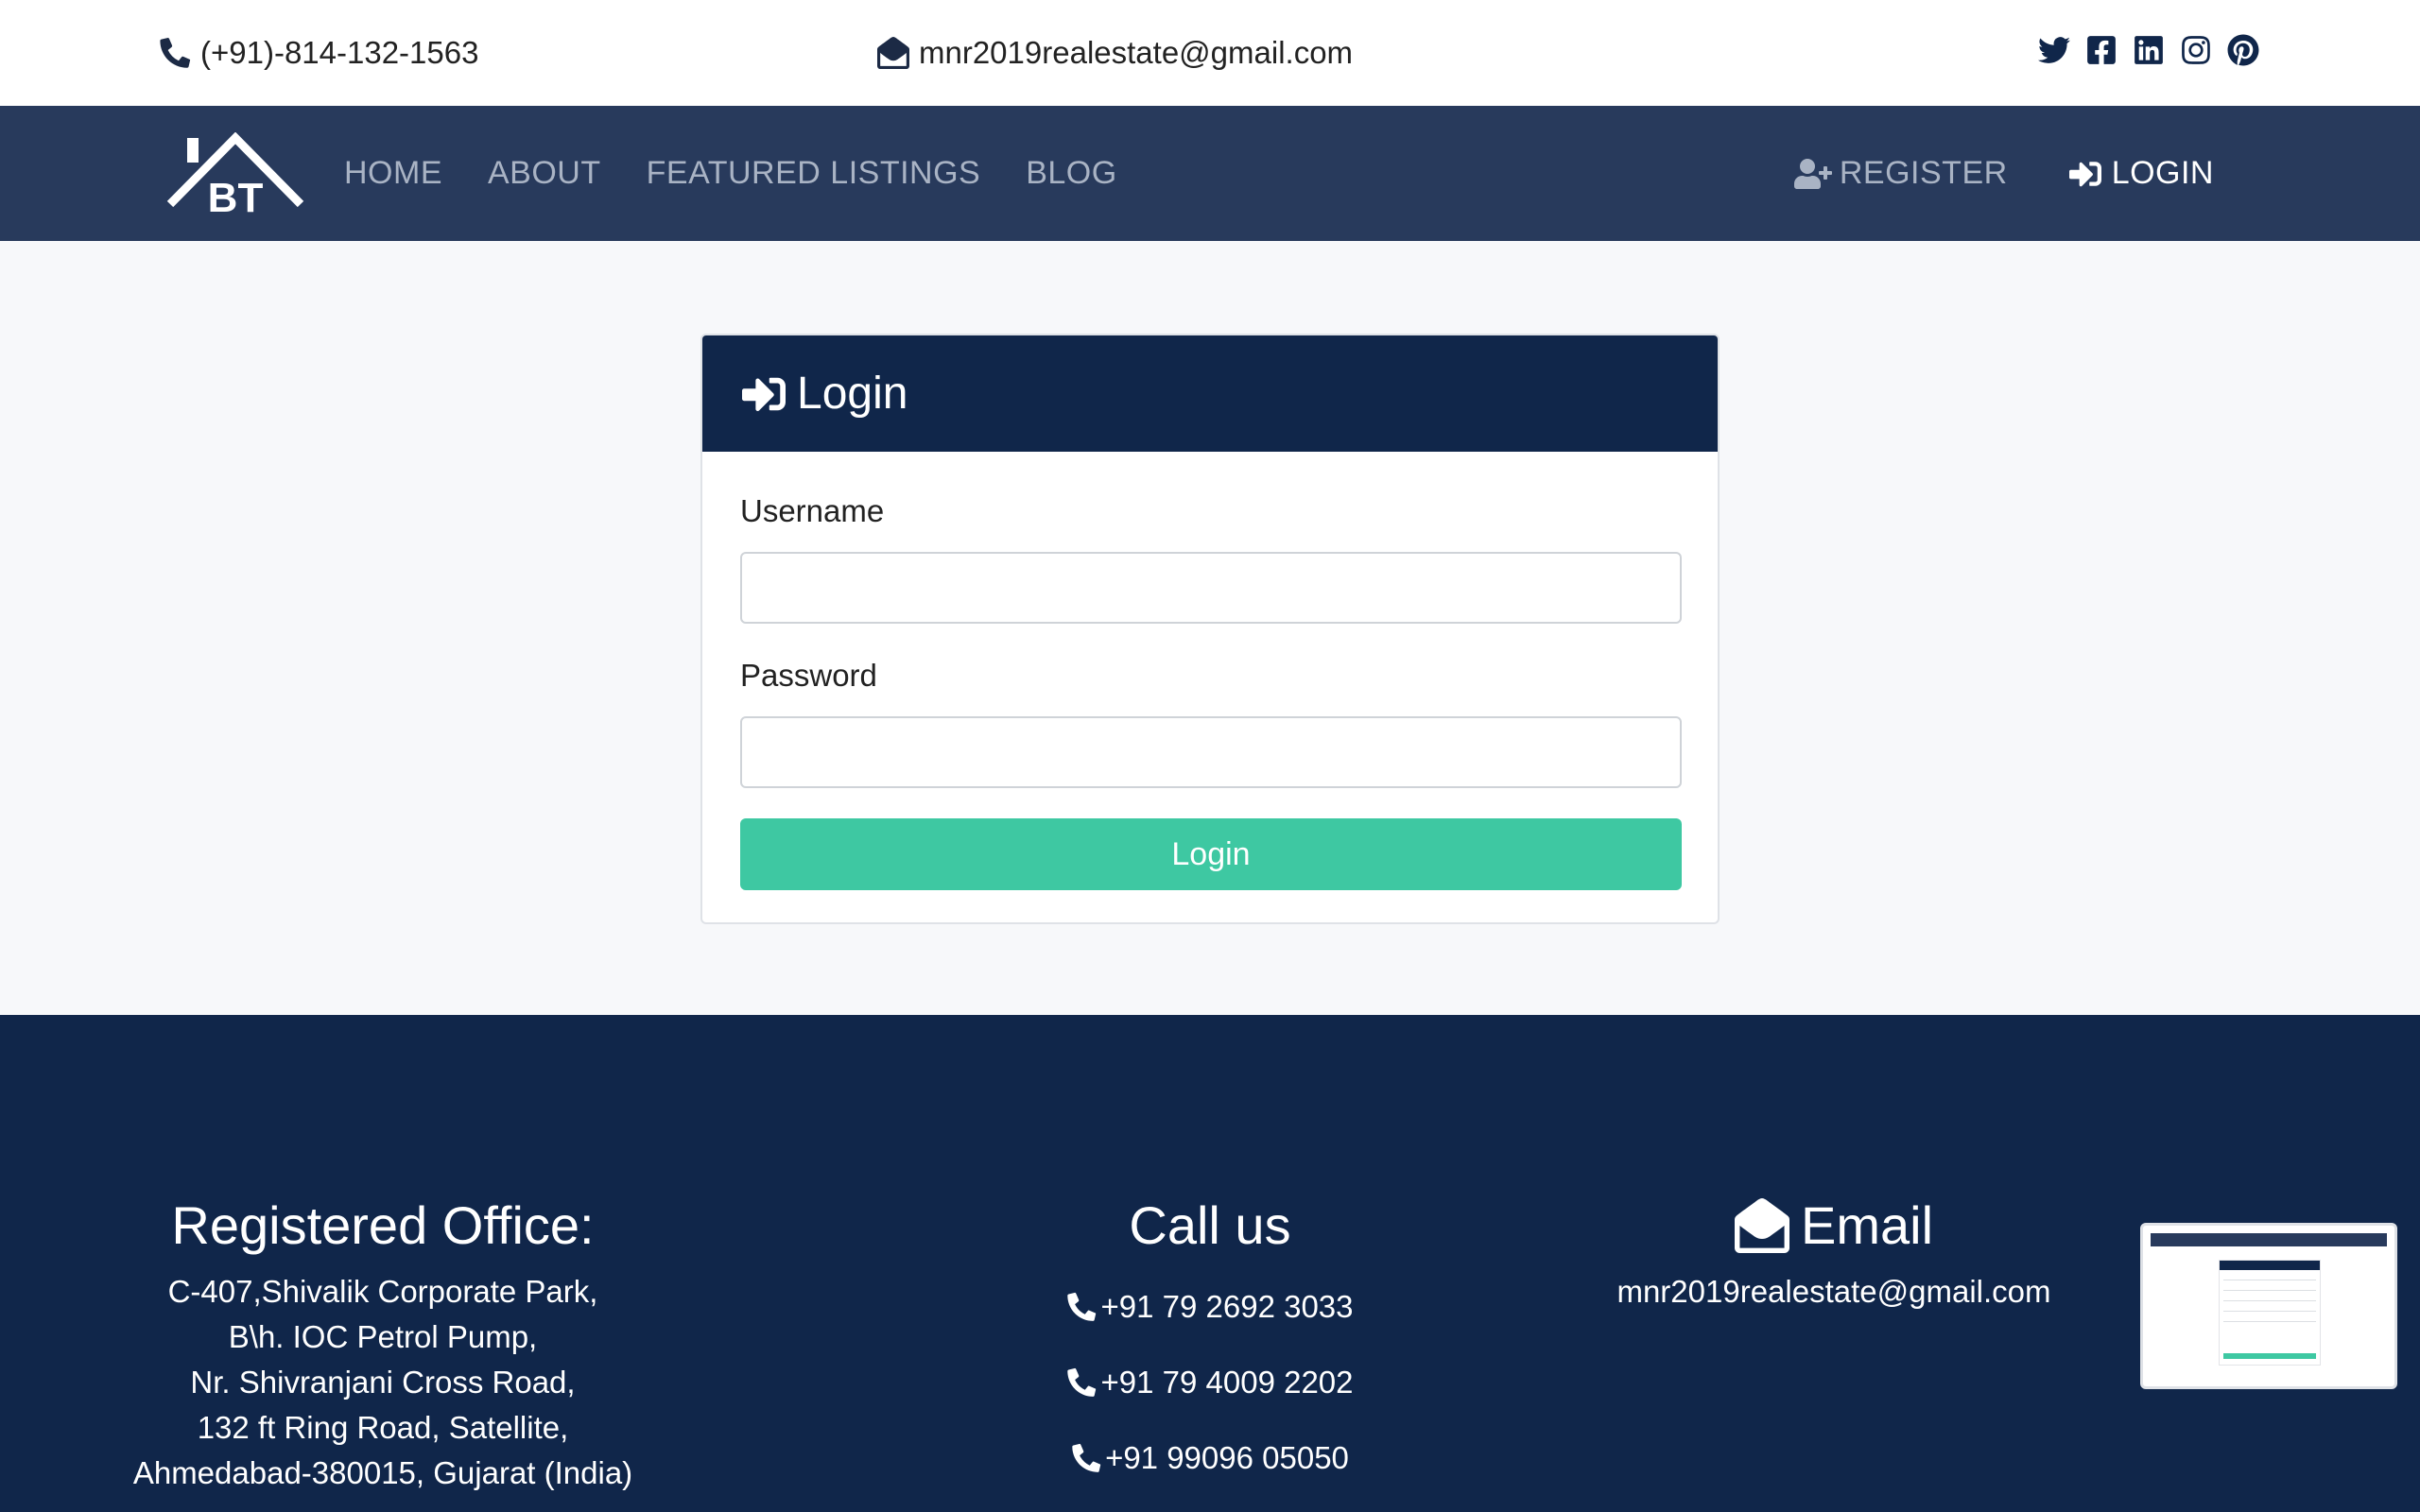 The width and height of the screenshot is (2420, 1512). What do you see at coordinates (1210, 393) in the screenshot?
I see `login-card-header: Login` at bounding box center [1210, 393].